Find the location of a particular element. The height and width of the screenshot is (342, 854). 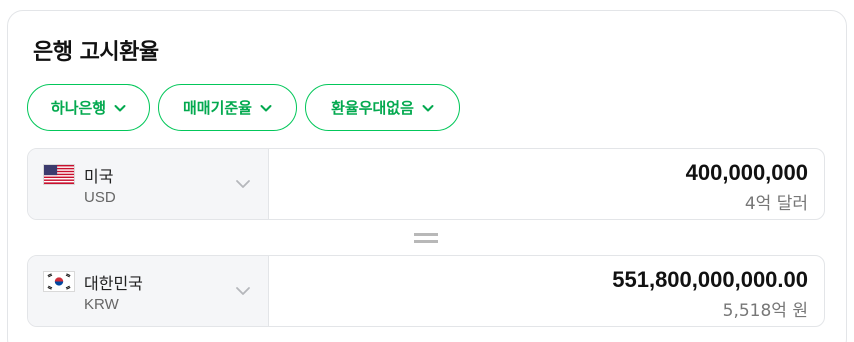

from-amount-value: 400,000,000 is located at coordinates (746, 172).